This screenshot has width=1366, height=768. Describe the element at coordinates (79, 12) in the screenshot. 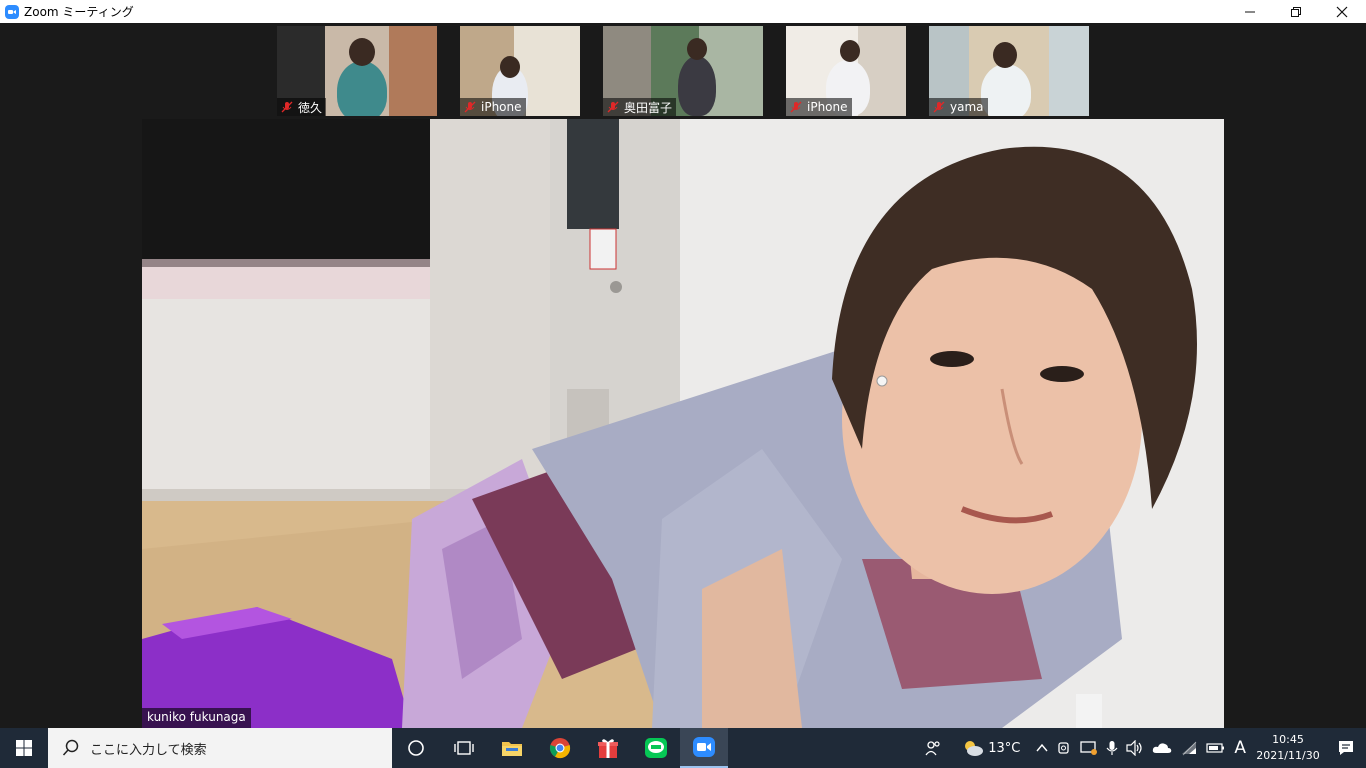

I see `window-title: Zoom ミーティング` at that location.